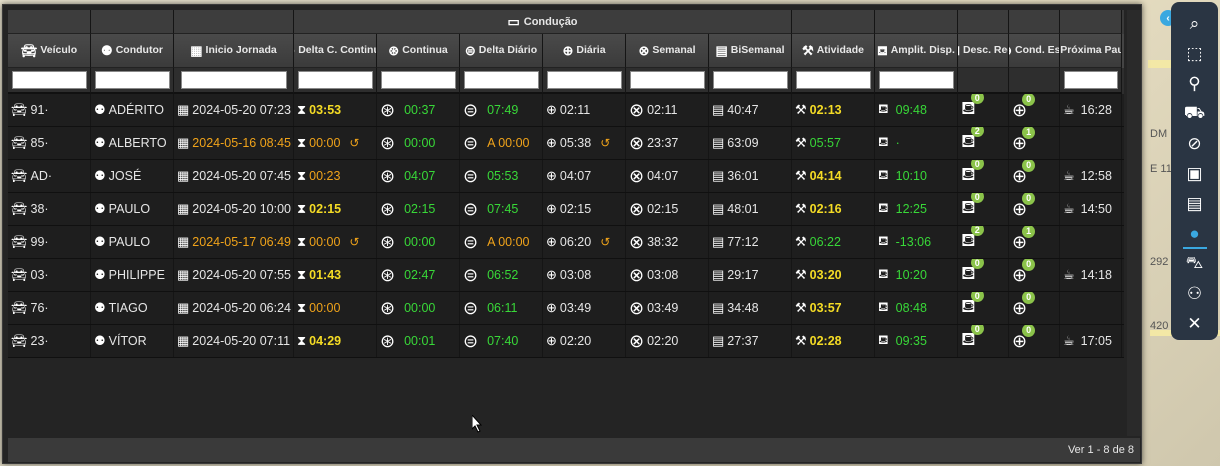  Describe the element at coordinates (132, 176) in the screenshot. I see `cell-condutor: ⚉ JOSÉ` at that location.